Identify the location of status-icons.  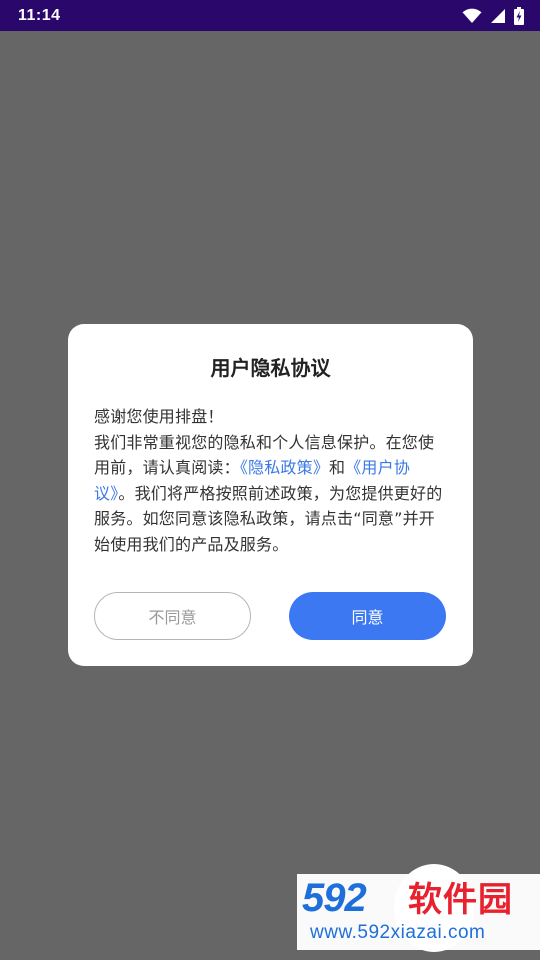
(493, 15).